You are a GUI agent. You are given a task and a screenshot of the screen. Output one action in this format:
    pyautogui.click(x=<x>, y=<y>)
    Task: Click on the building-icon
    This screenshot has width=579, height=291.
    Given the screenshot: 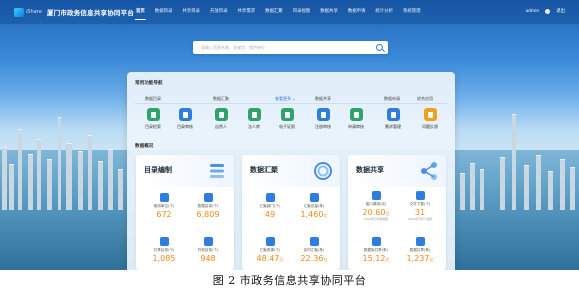 What is the action you would take?
    pyautogui.click(x=254, y=114)
    